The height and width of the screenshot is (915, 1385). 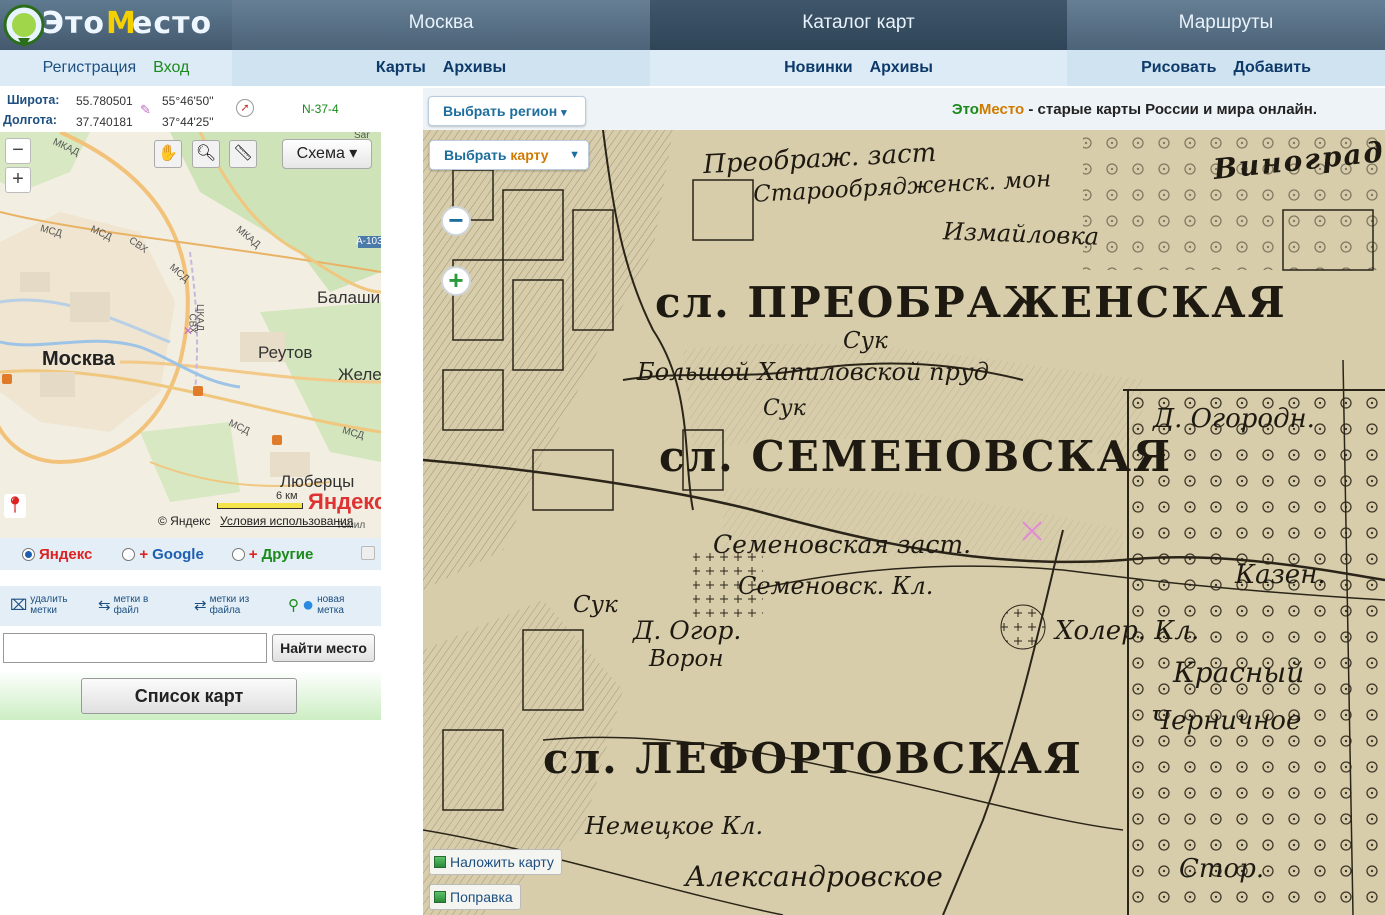 I want to click on latitude-label: Широта:, so click(x=33, y=100).